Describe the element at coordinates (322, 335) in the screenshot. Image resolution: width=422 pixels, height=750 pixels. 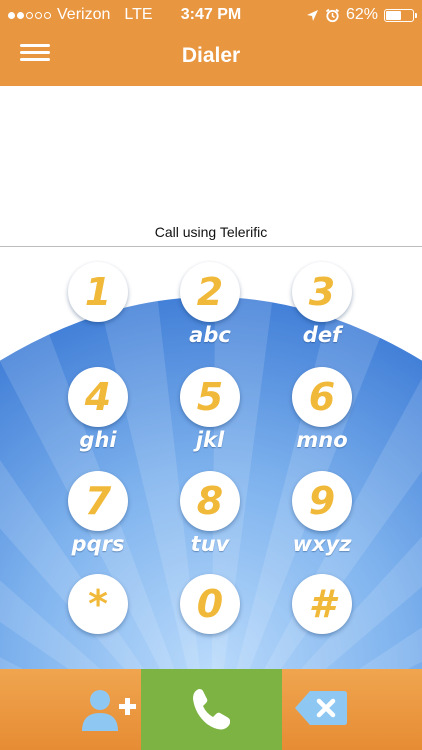
I see `key-letters: def` at that location.